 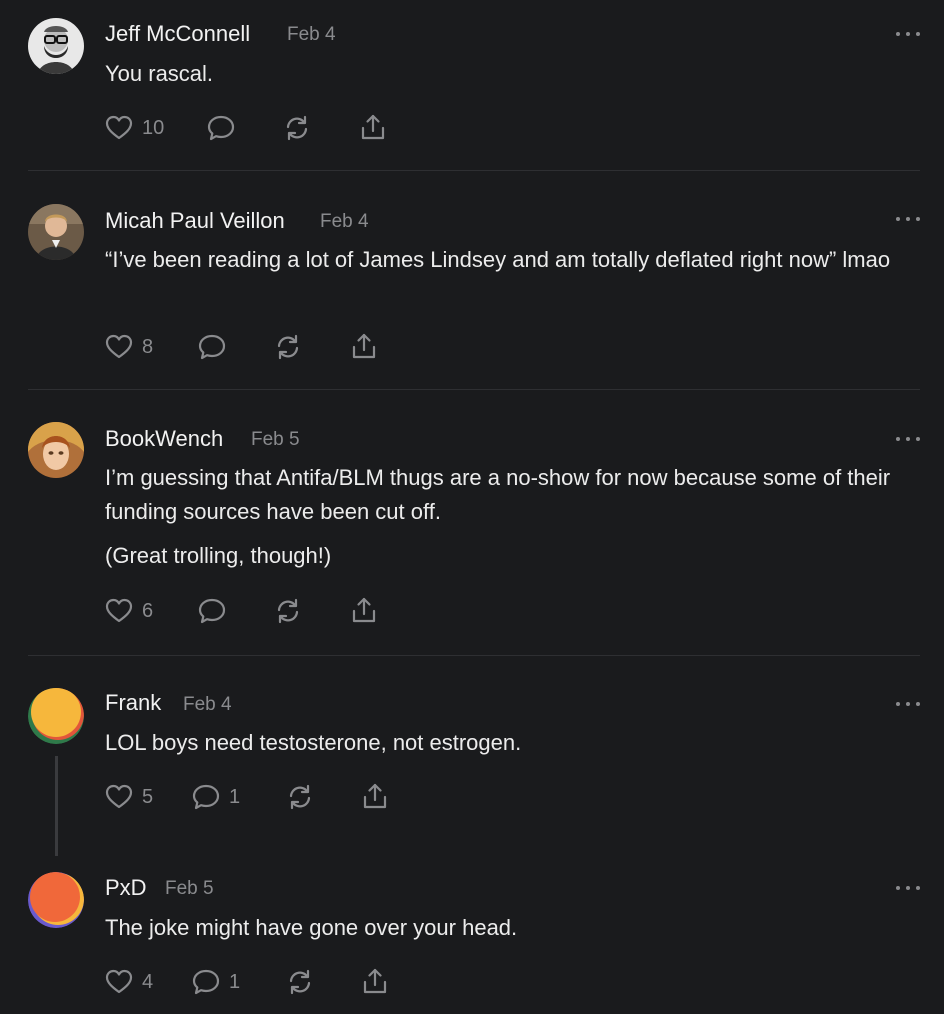 What do you see at coordinates (133, 703) in the screenshot?
I see `author-name: Frank` at bounding box center [133, 703].